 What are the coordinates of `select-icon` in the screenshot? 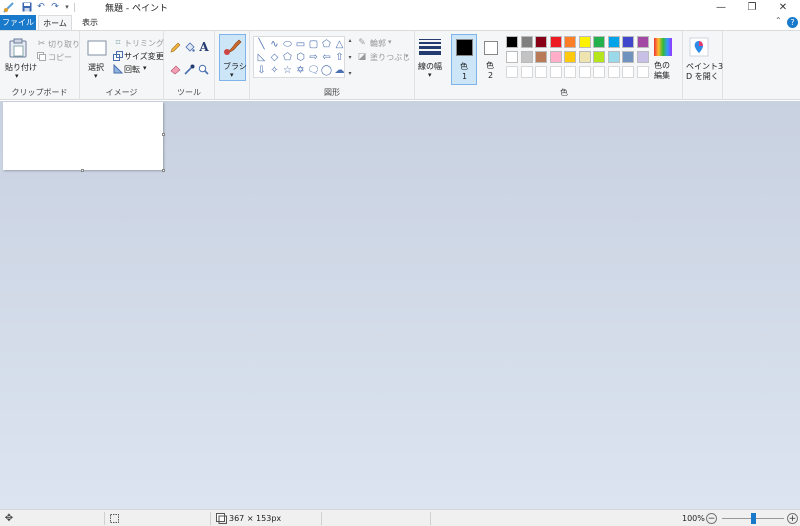 It's located at (97, 47).